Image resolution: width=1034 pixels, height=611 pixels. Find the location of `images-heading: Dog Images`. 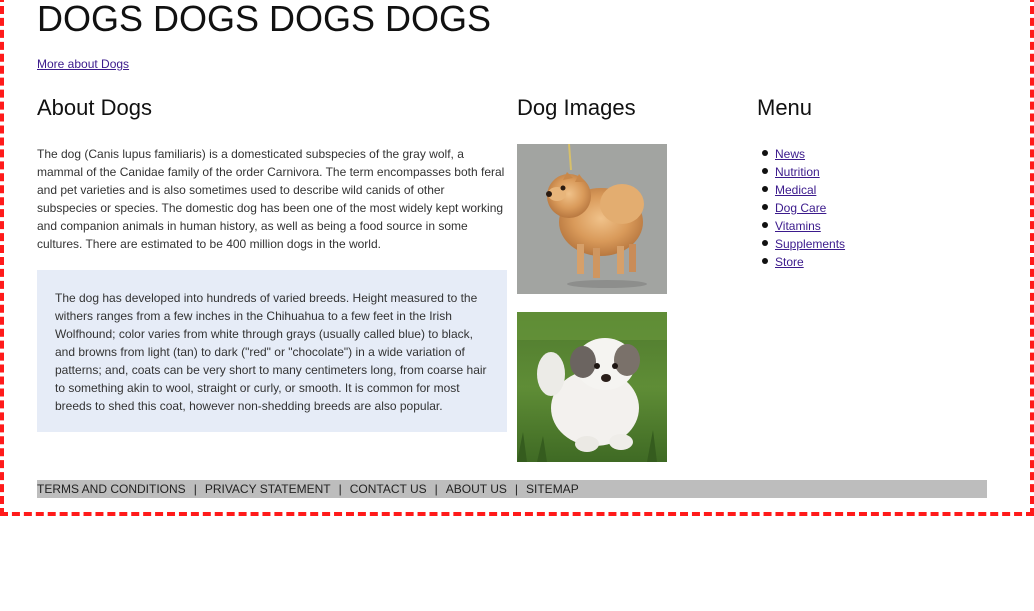

images-heading: Dog Images is located at coordinates (576, 107).